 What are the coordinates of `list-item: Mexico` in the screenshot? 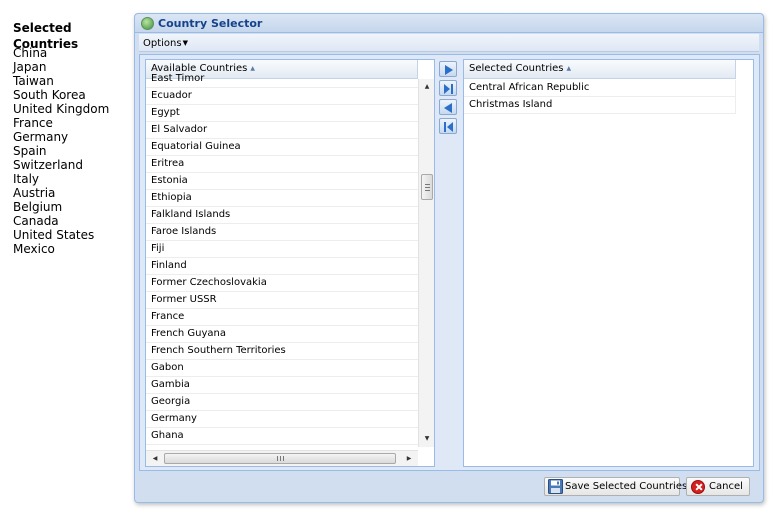 It's located at (34, 249).